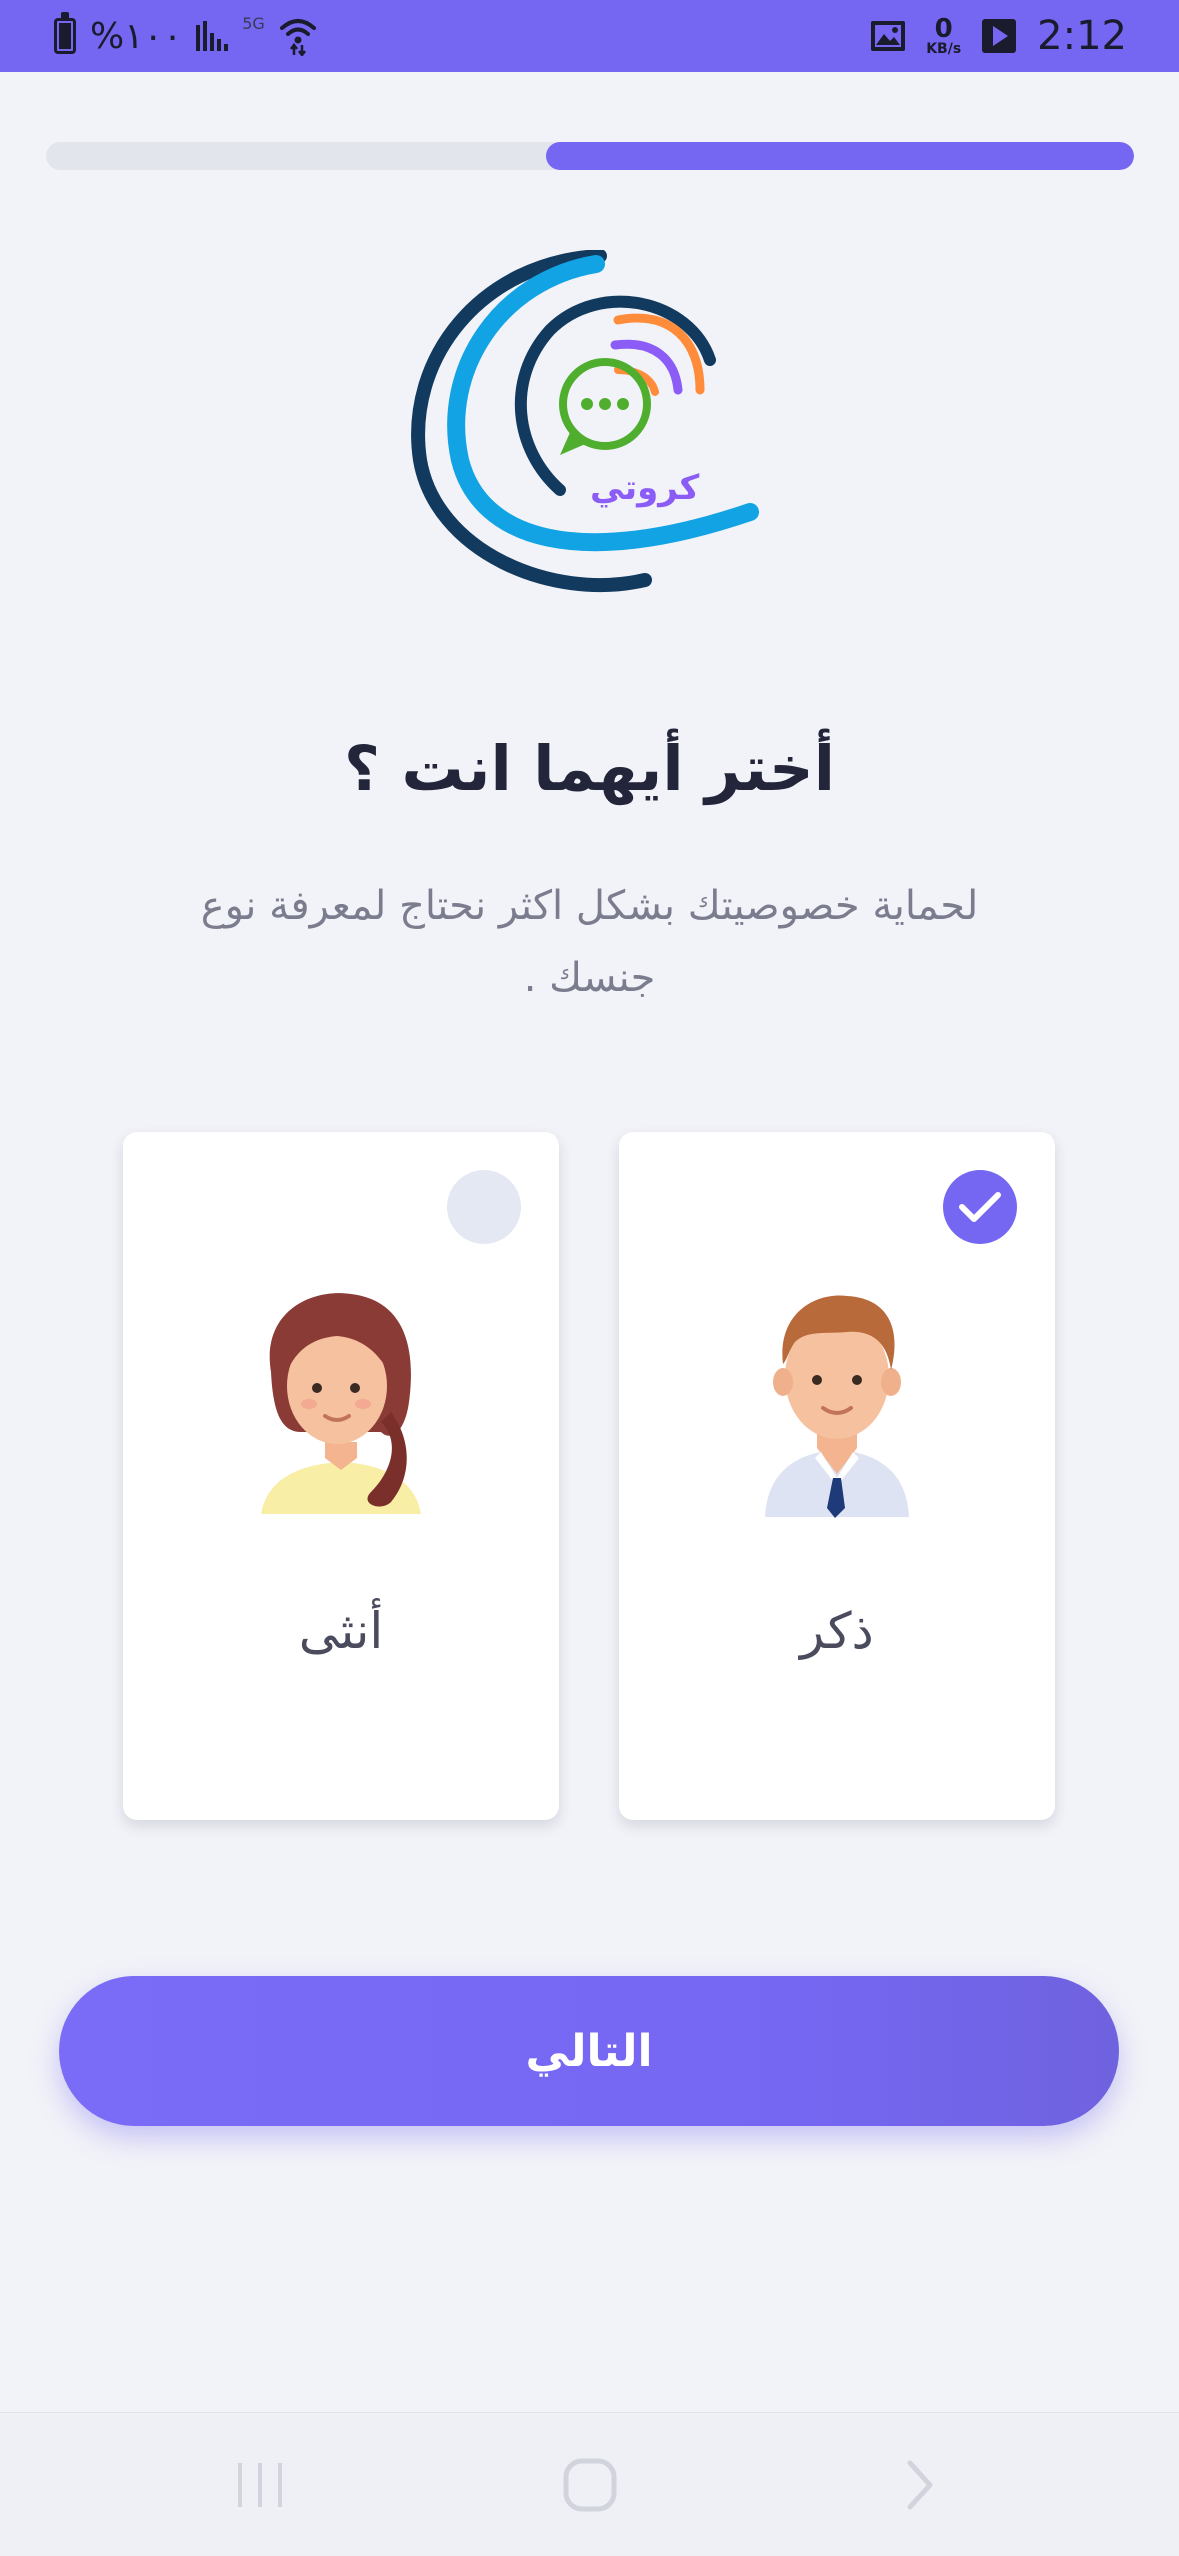 The height and width of the screenshot is (2556, 1179). What do you see at coordinates (484, 1207) in the screenshot?
I see `radio-female-unchecked` at bounding box center [484, 1207].